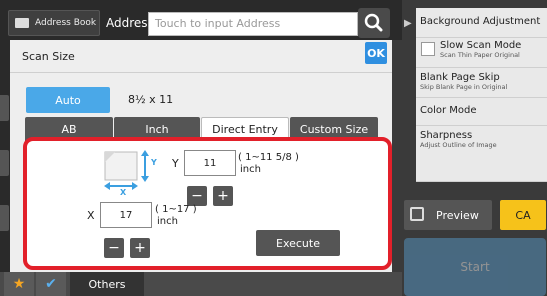  What do you see at coordinates (298, 243) in the screenshot?
I see `execute-button: Execute` at bounding box center [298, 243].